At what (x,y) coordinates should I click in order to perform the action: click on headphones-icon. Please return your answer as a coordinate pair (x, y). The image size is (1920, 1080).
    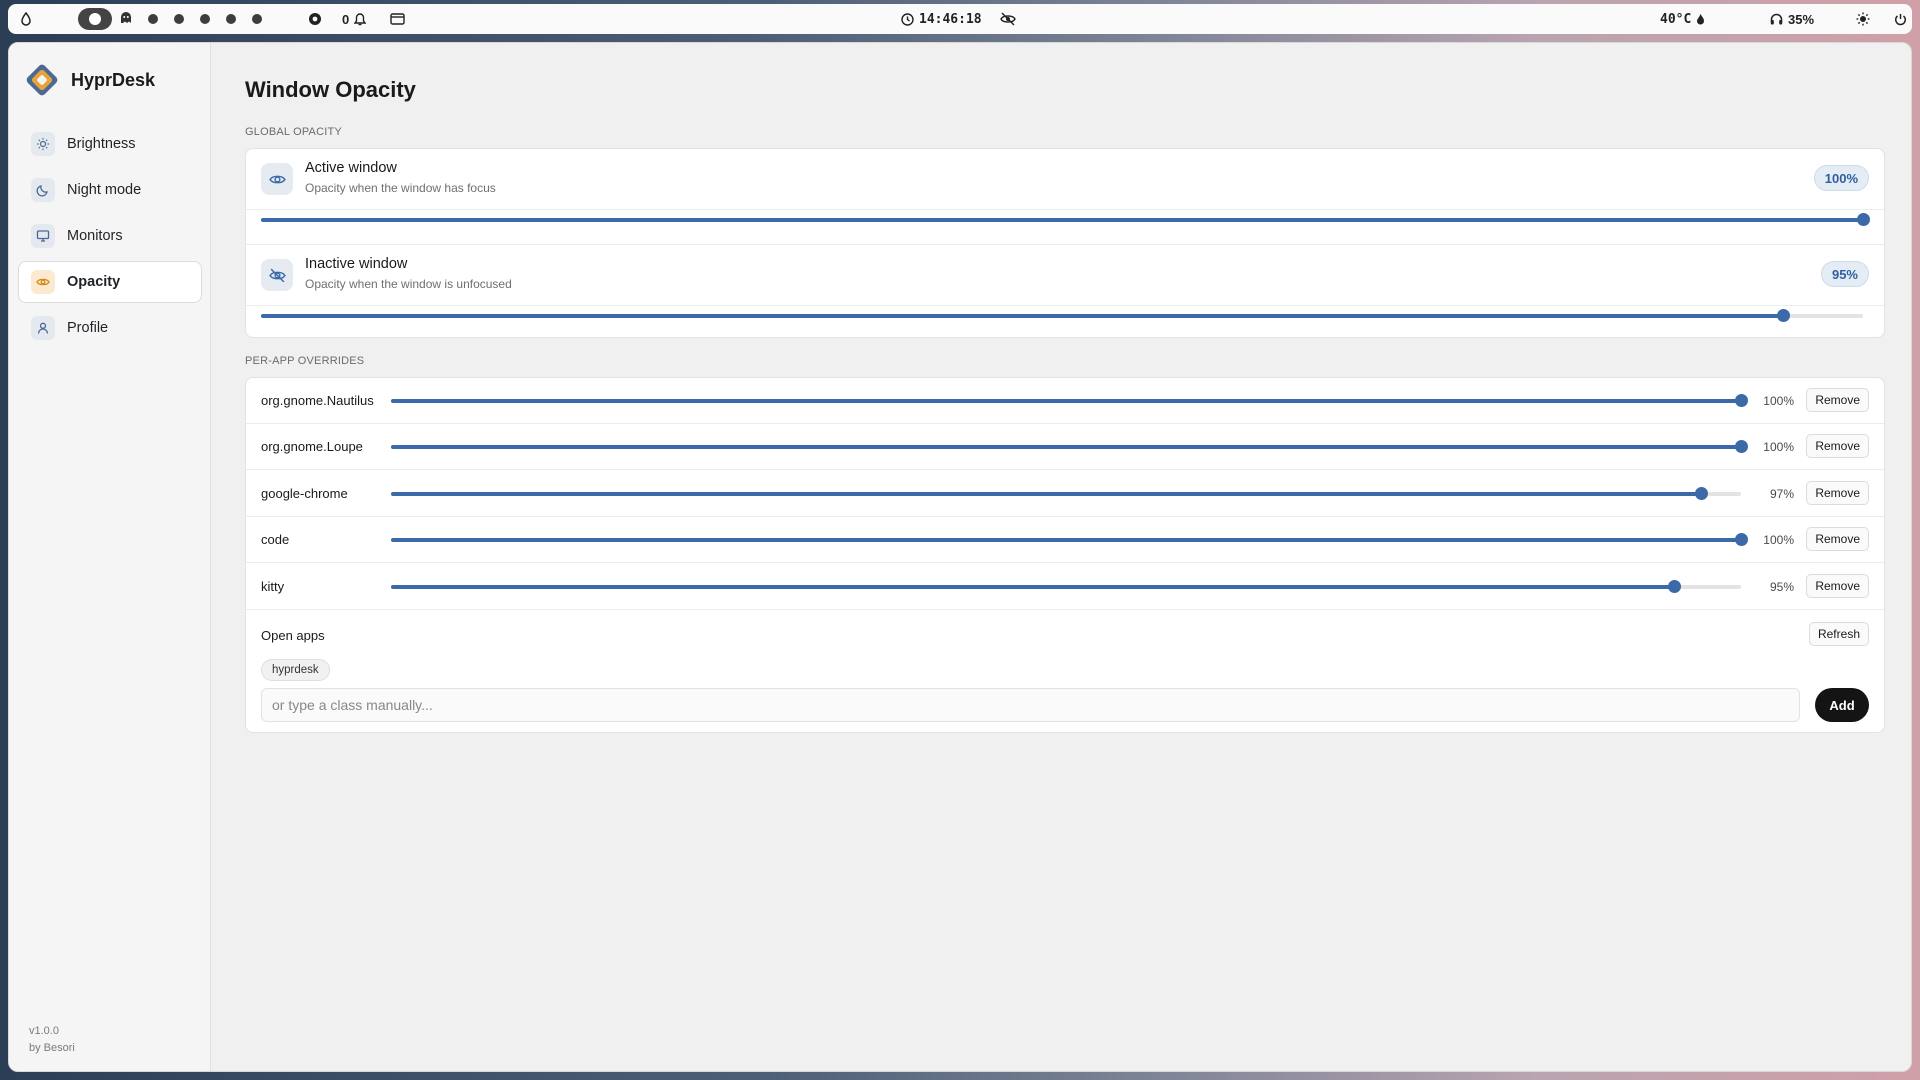
    Looking at the image, I should click on (1776, 19).